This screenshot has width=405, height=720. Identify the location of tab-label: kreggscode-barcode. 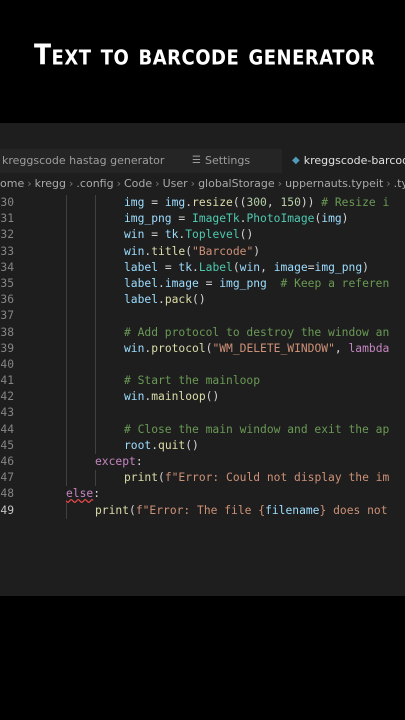
(354, 160).